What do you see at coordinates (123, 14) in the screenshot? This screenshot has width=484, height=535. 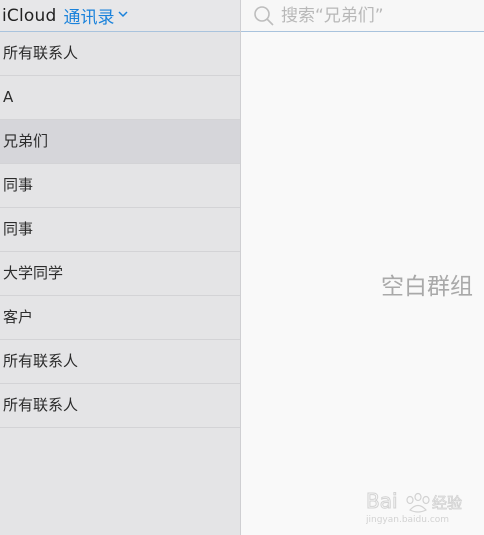 I see `chevron-down-icon` at bounding box center [123, 14].